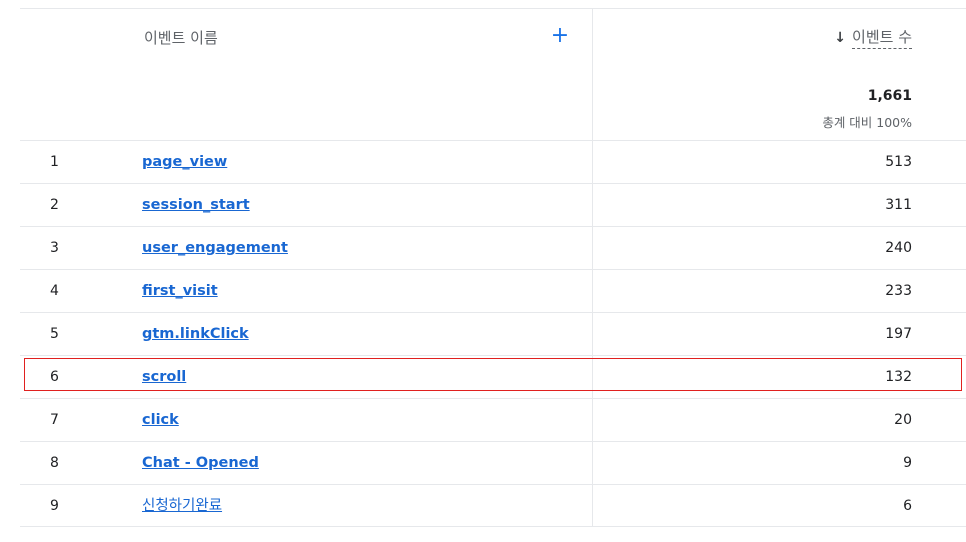  Describe the element at coordinates (493, 374) in the screenshot. I see `highlight-box` at that location.